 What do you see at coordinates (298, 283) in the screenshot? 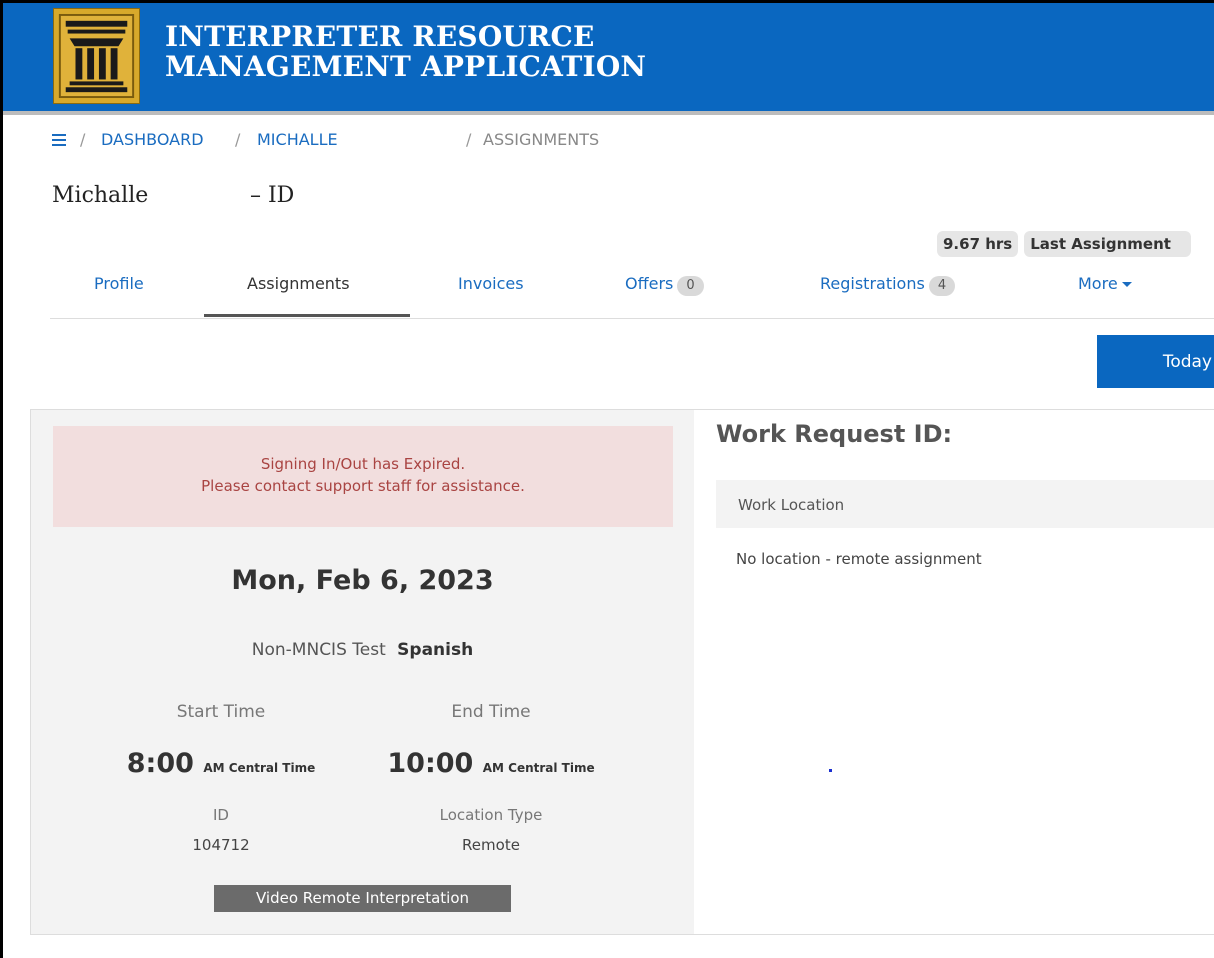
I see `tab-assignments: Assignments` at bounding box center [298, 283].